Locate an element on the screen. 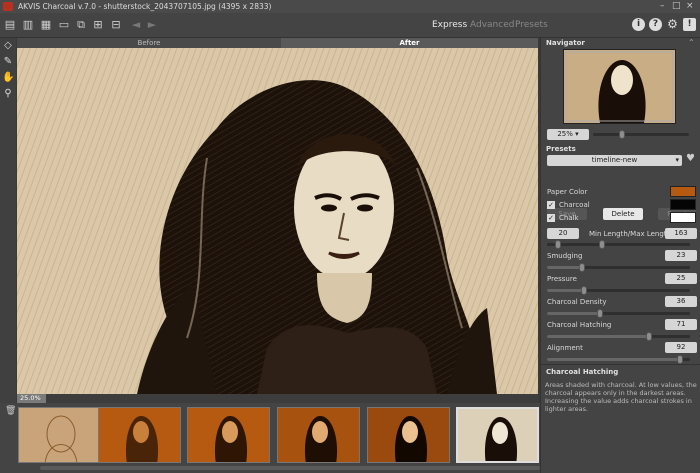 Image resolution: width=700 pixels, height=473 pixels. navigator-title: Navigator is located at coordinates (565, 43).